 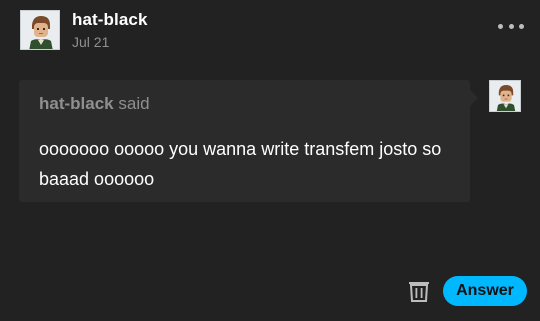 I want to click on more-options-icon, so click(x=511, y=26).